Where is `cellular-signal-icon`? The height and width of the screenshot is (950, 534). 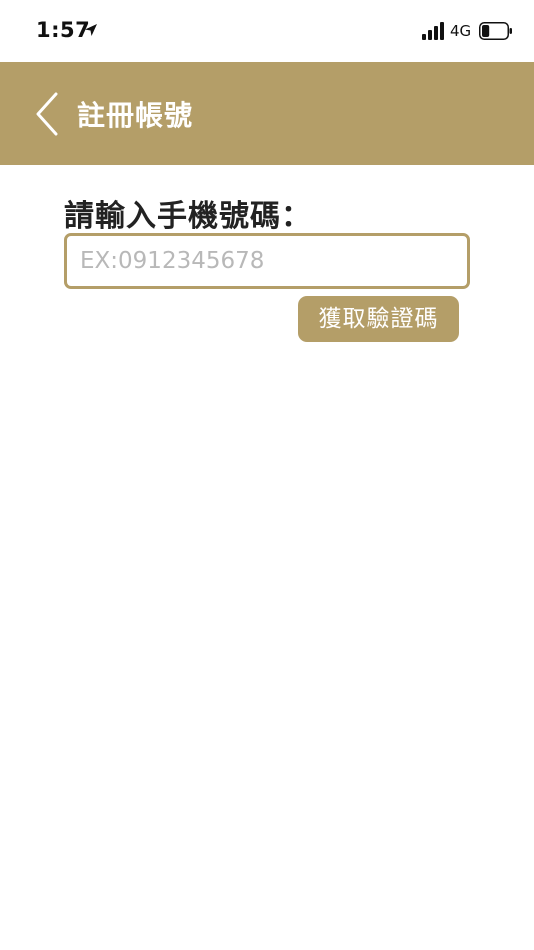
cellular-signal-icon is located at coordinates (433, 31).